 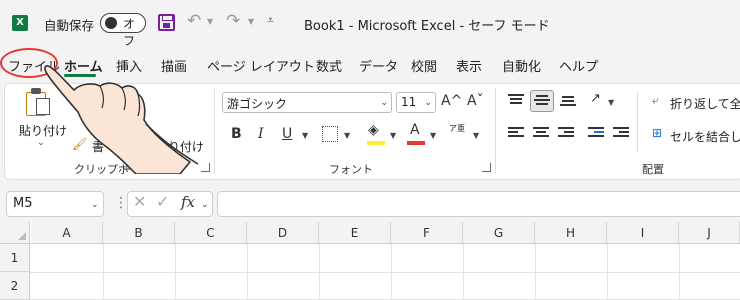 I want to click on row-header-2: 2, so click(x=15, y=286).